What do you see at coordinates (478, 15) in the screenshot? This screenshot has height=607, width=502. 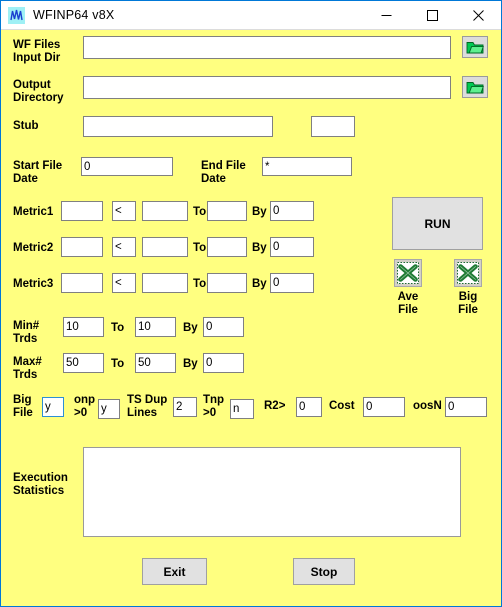 I see `close-button` at bounding box center [478, 15].